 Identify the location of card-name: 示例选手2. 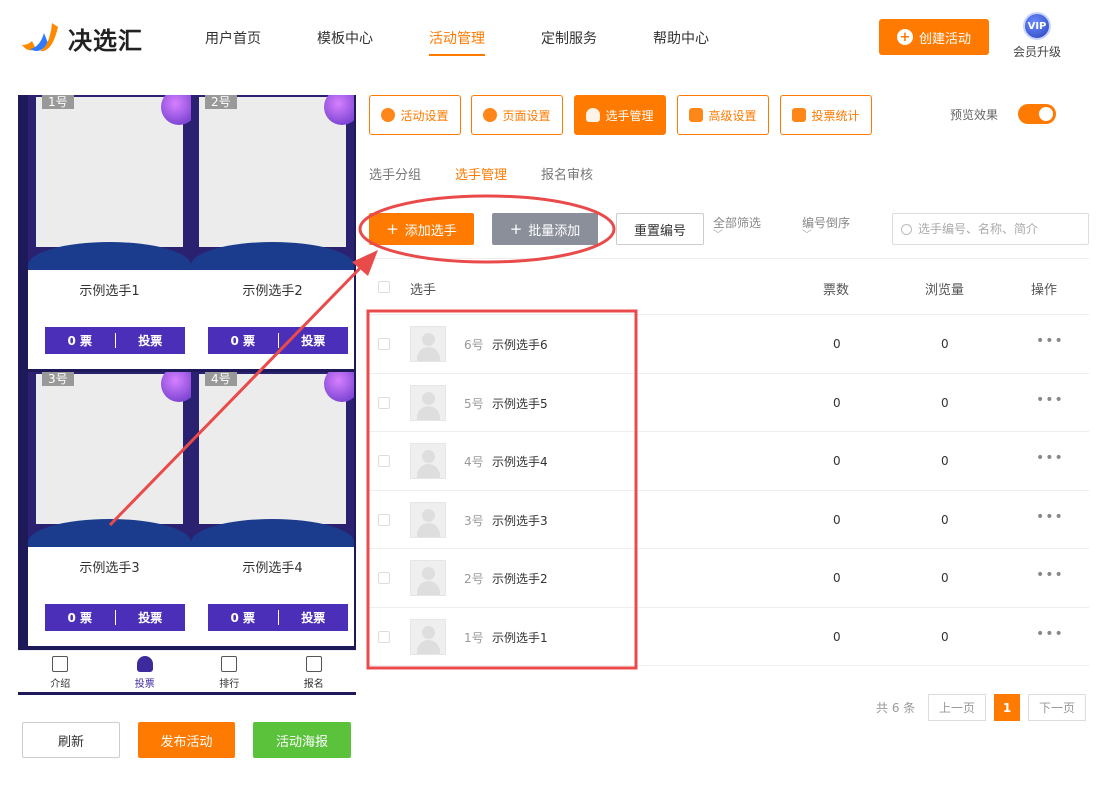
(272, 291).